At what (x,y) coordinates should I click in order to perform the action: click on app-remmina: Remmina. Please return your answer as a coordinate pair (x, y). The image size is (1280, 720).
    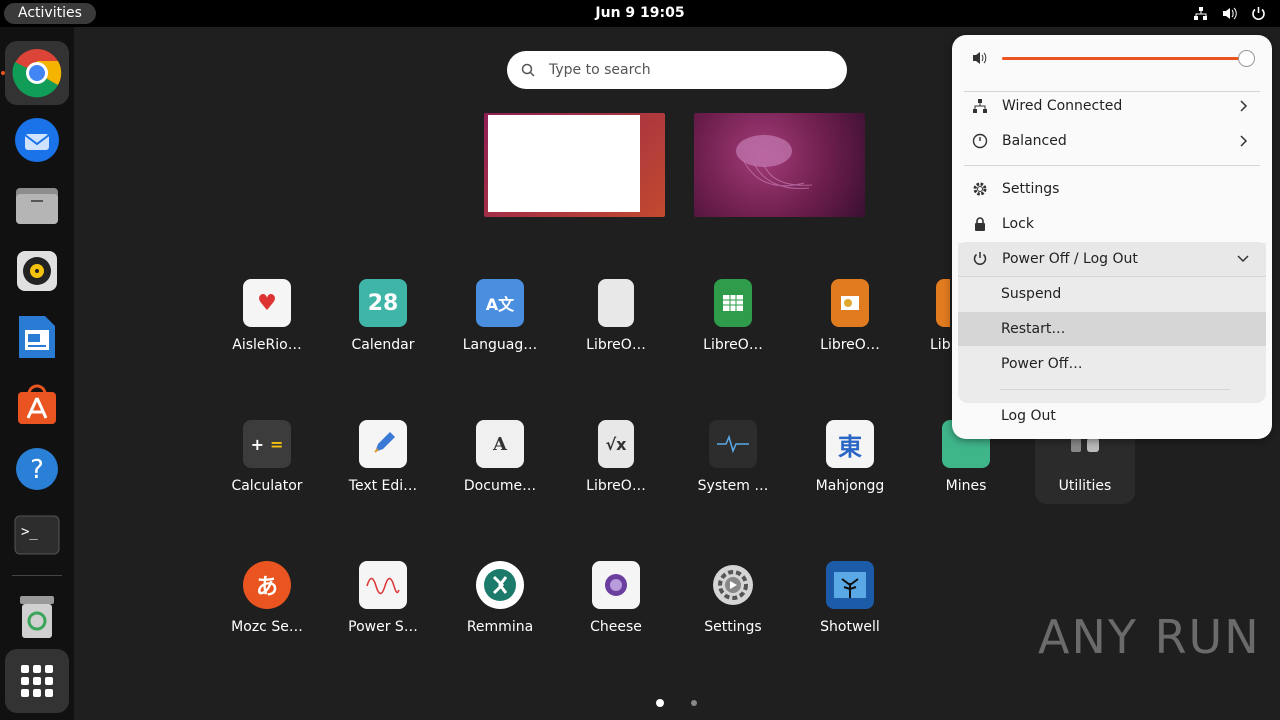
    Looking at the image, I should click on (500, 606).